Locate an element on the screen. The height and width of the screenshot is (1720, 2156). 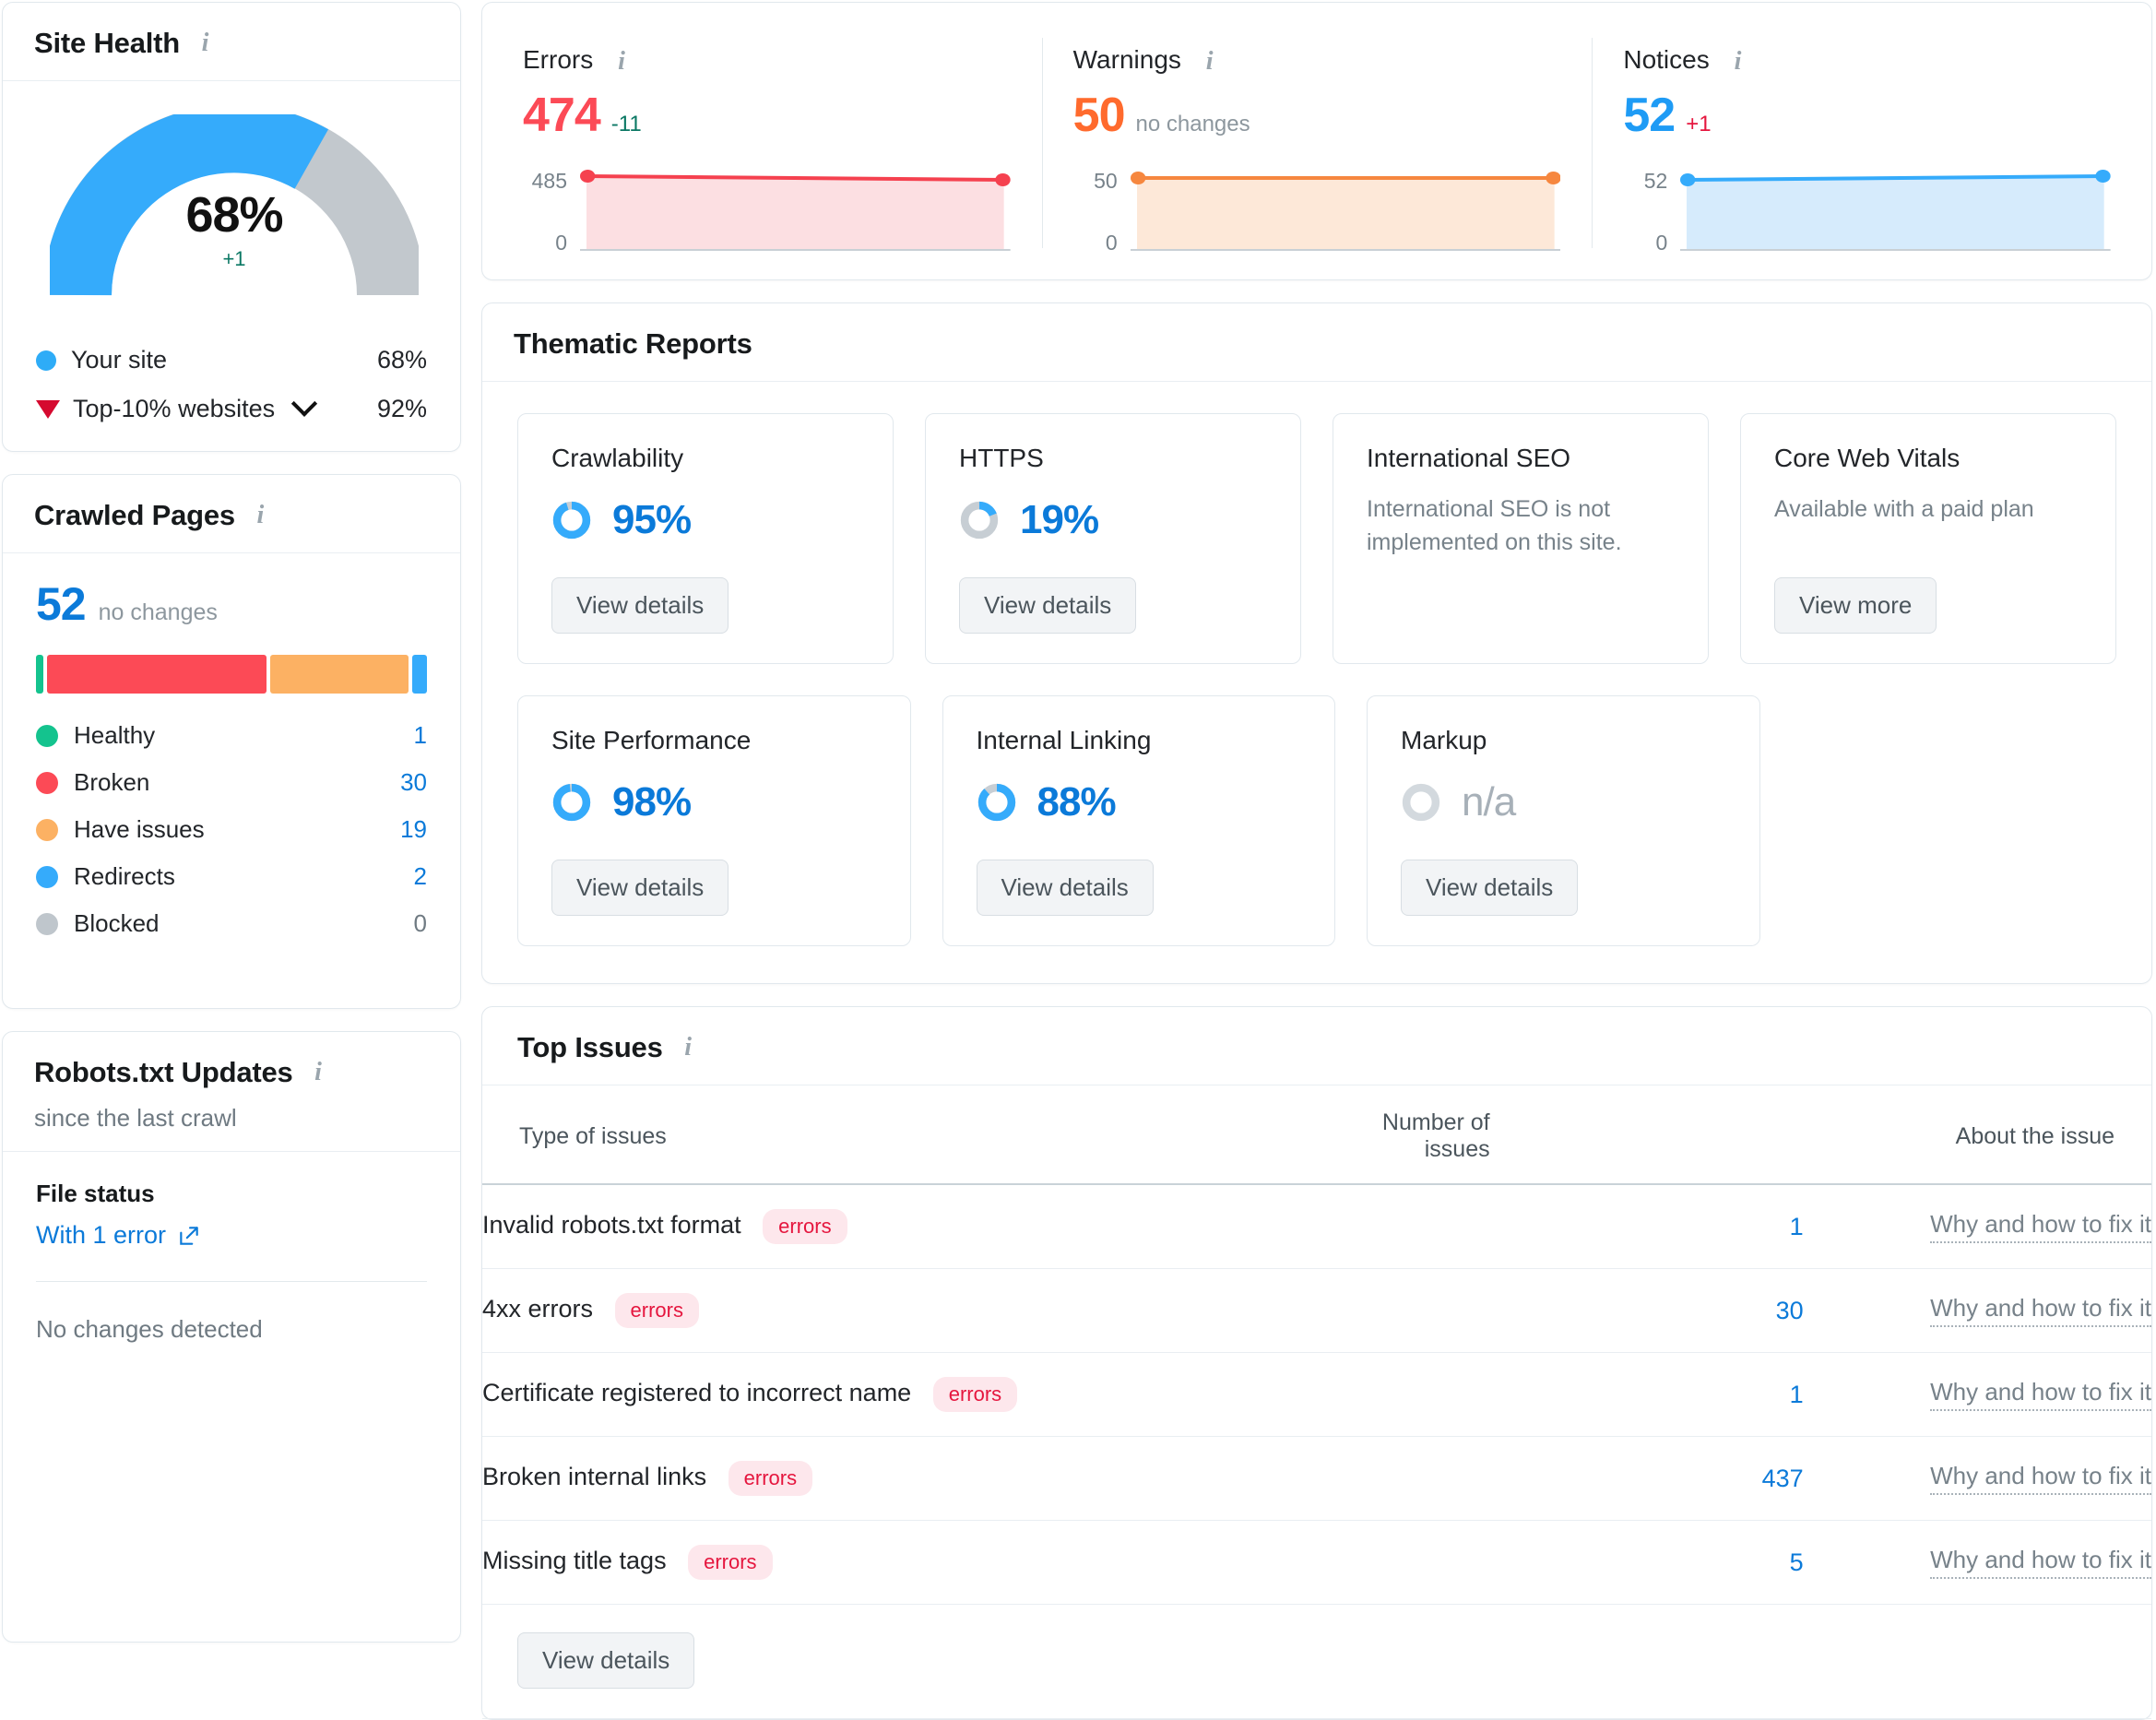
thematic-card-internal-linking: Internal Linking 88% View details is located at coordinates (1138, 820).